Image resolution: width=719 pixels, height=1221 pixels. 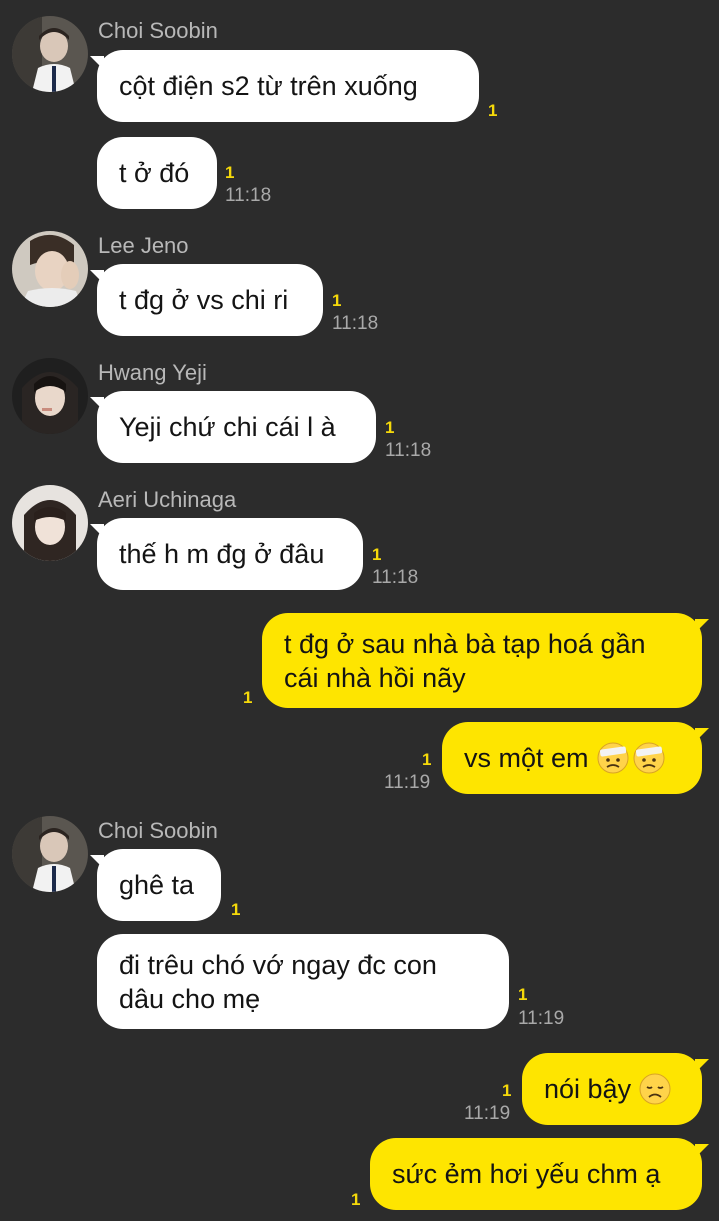 What do you see at coordinates (152, 372) in the screenshot?
I see `sender-name: Hwang Yeji` at bounding box center [152, 372].